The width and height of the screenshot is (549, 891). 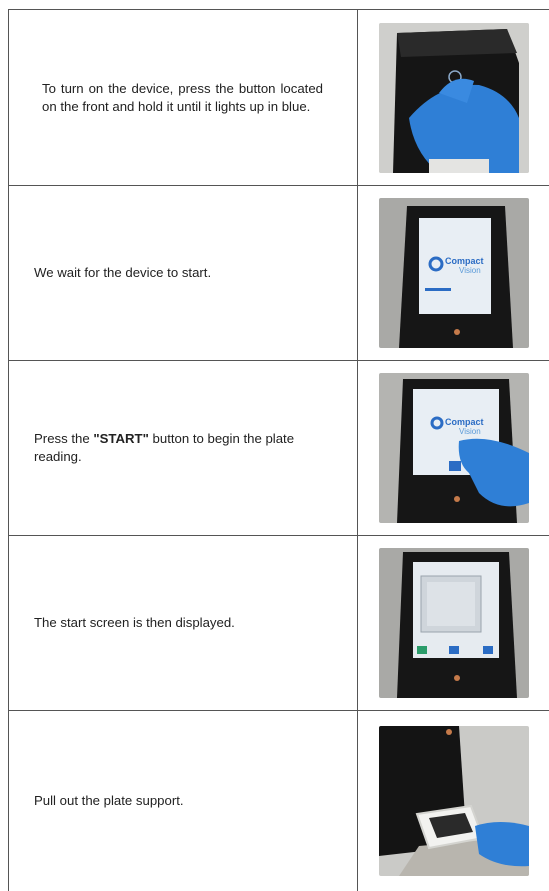 I want to click on step-1-image-cell, so click(x=453, y=97).